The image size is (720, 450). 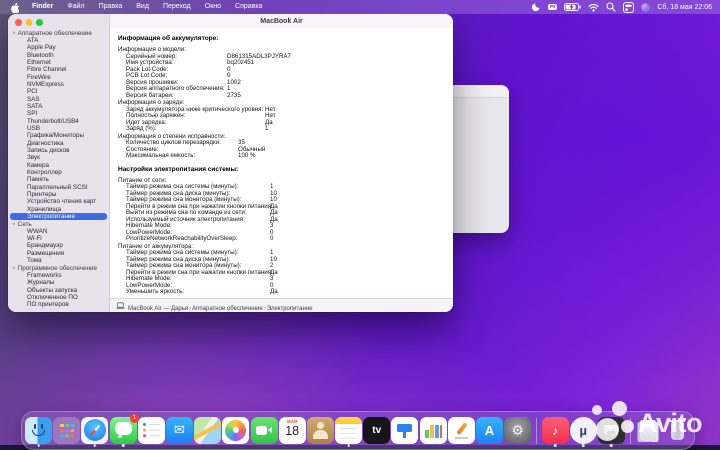 I want to click on battery-charging-icon, so click(x=573, y=7).